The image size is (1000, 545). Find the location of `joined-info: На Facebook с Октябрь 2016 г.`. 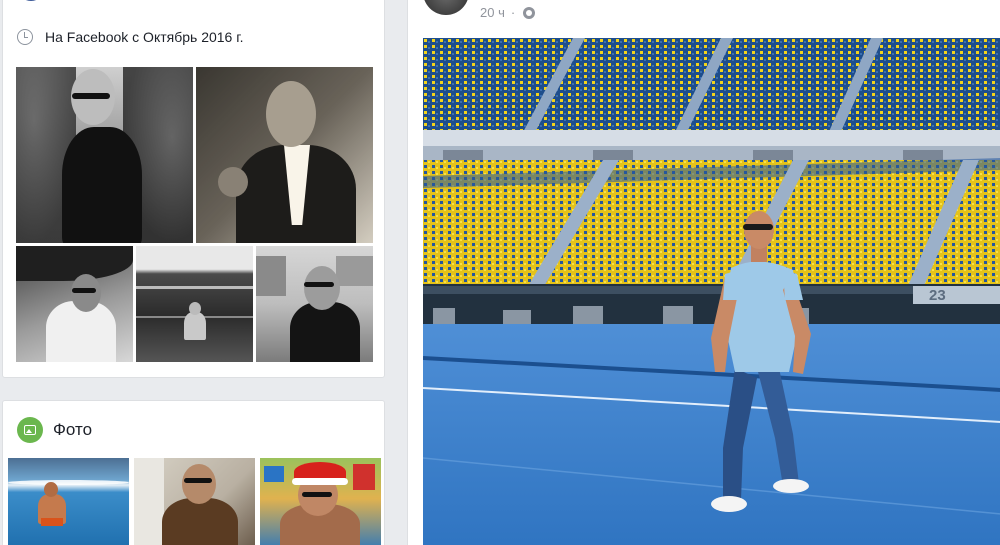

joined-info: На Facebook с Октябрь 2016 г. is located at coordinates (130, 37).